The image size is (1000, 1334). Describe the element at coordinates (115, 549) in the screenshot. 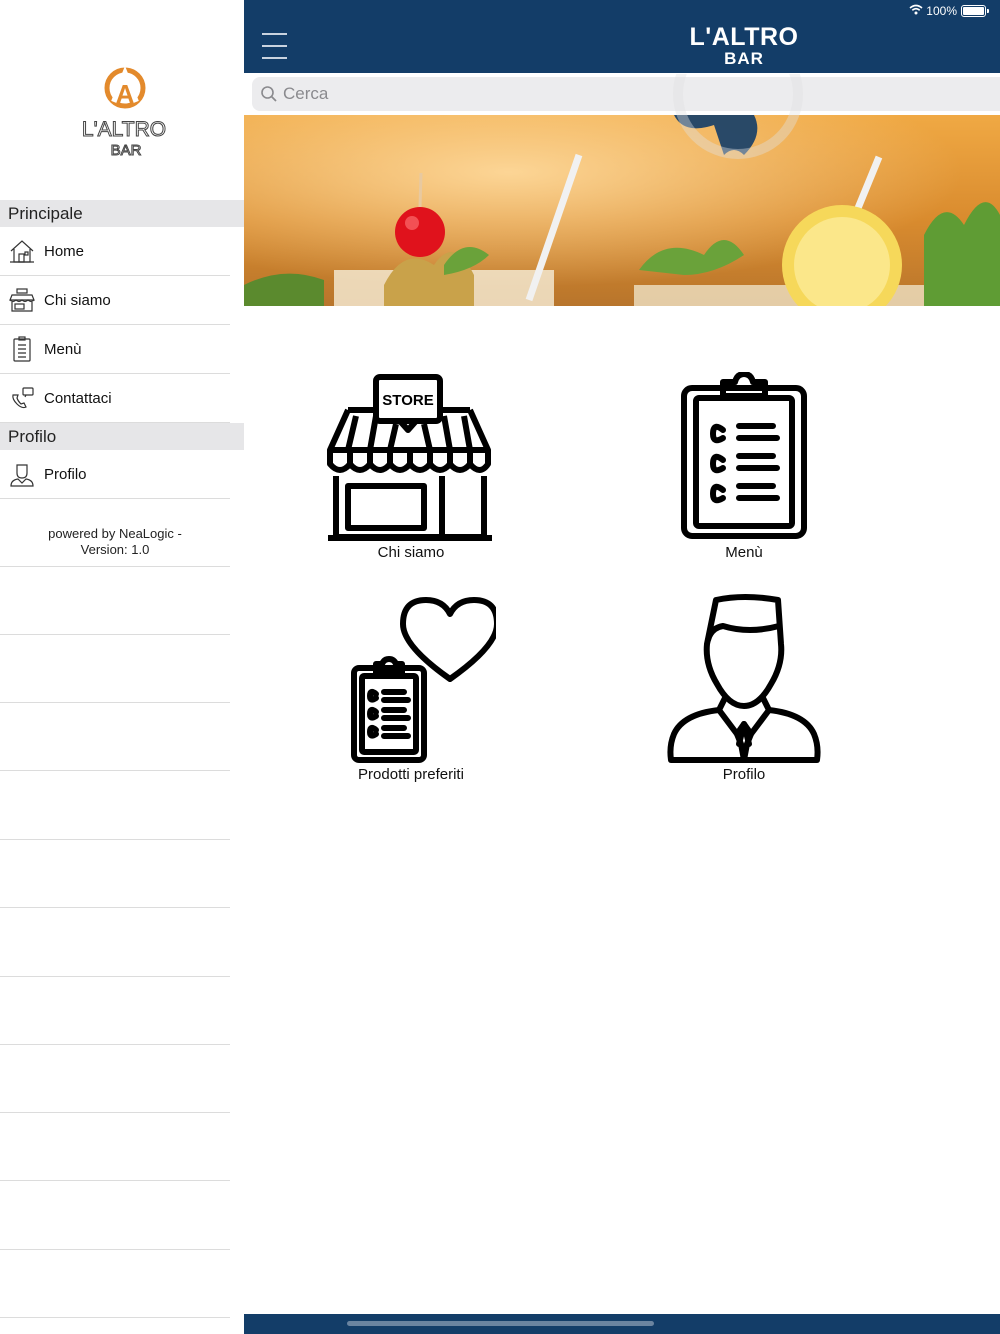

I see `version-text: Version: 1.0` at that location.